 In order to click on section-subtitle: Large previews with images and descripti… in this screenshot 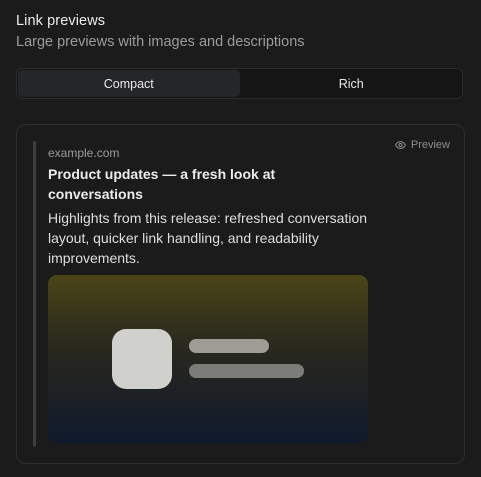, I will do `click(160, 42)`.